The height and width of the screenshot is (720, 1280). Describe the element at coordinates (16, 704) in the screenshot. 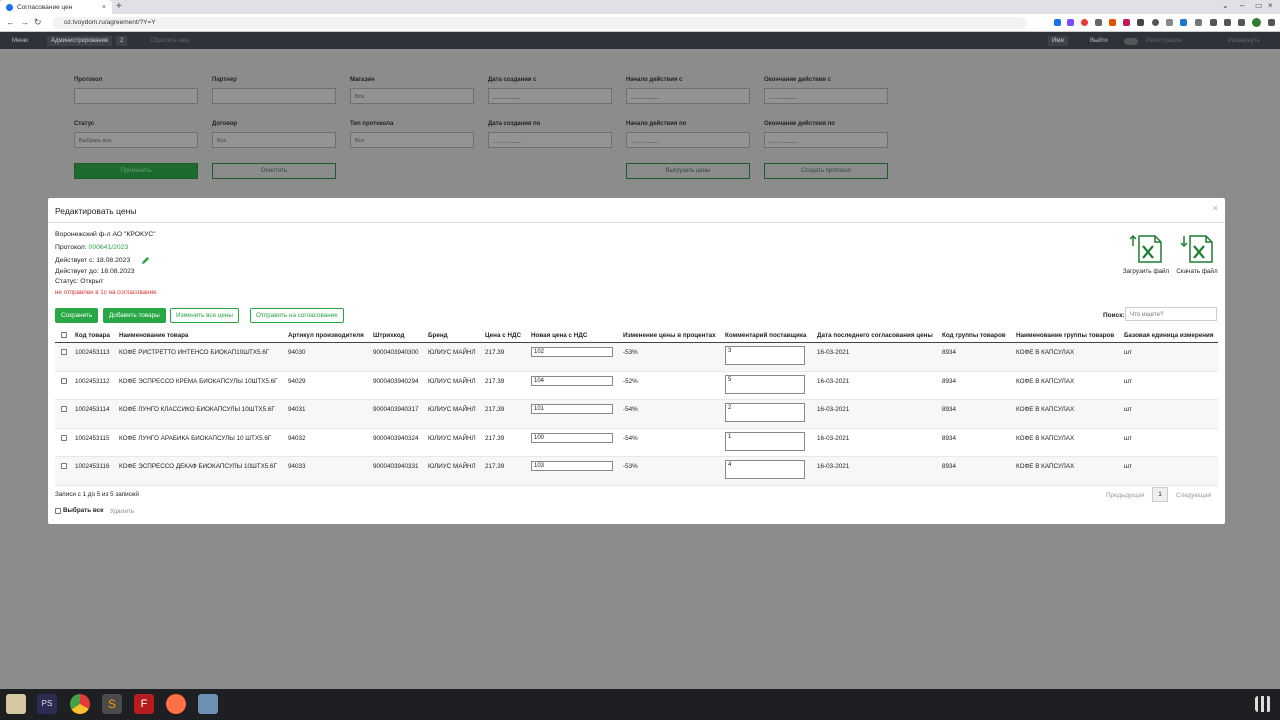

I see `file-manager-icon` at that location.